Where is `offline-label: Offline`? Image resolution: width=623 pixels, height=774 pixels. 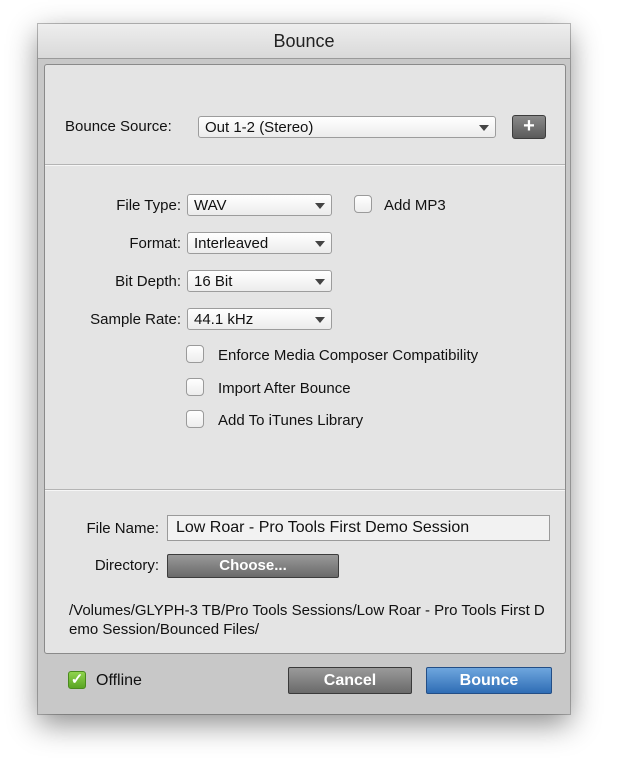
offline-label: Offline is located at coordinates (119, 680).